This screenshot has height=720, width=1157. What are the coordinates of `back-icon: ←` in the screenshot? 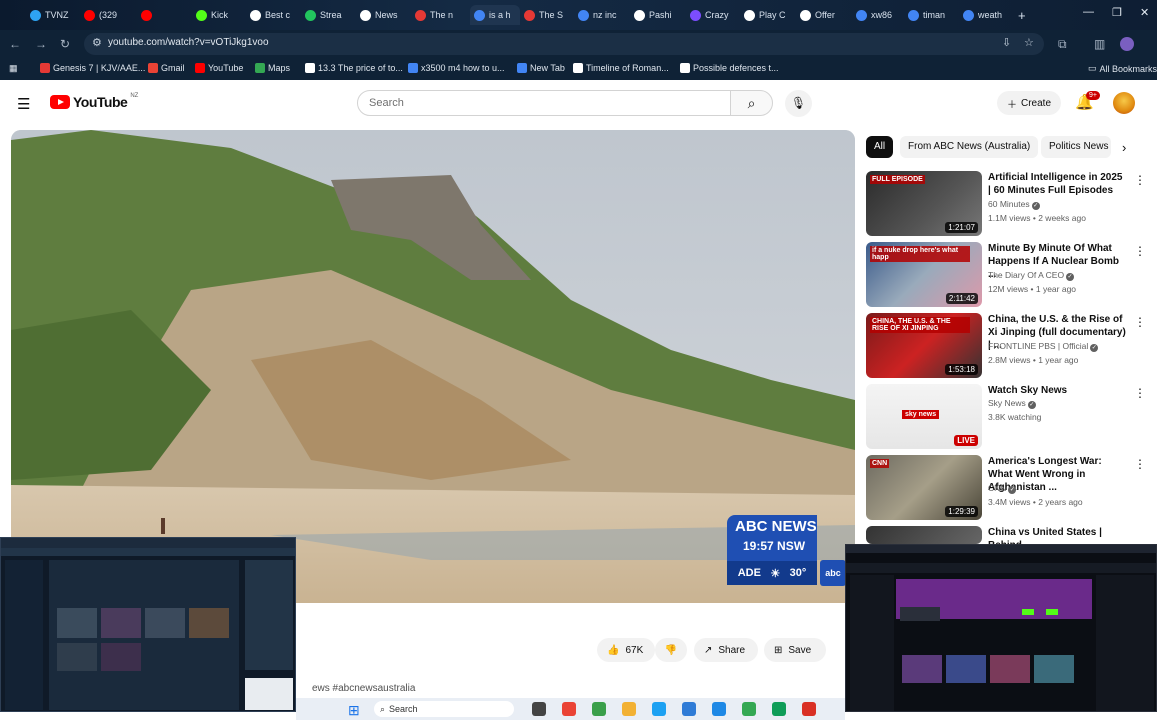 It's located at (15, 44).